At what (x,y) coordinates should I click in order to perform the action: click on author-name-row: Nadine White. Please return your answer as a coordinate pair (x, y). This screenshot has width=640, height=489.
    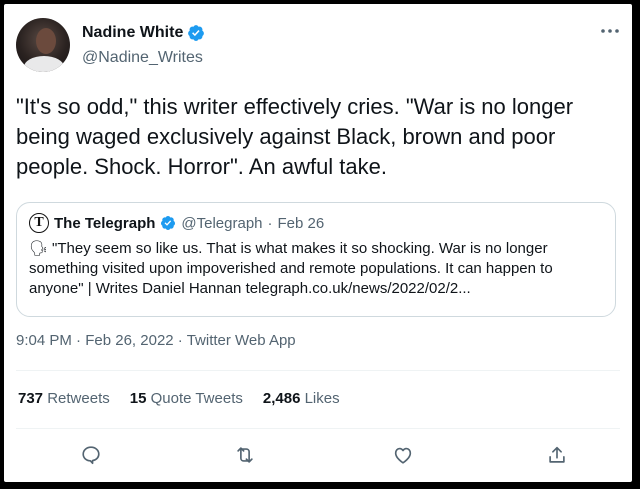
    Looking at the image, I should click on (143, 33).